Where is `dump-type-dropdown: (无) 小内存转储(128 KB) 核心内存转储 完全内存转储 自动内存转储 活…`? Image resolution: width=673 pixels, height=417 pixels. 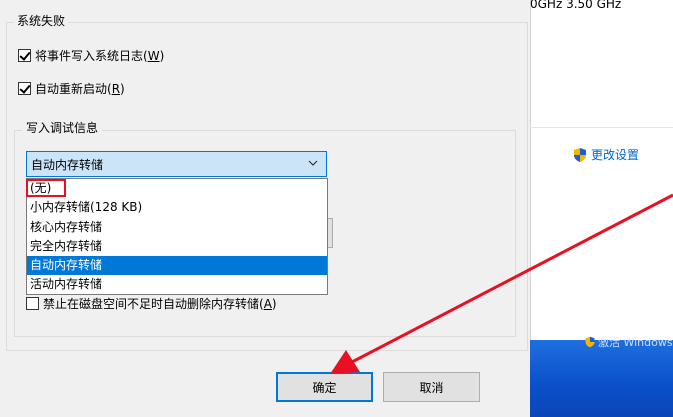
dump-type-dropdown: (无) 小内存转储(128 KB) 核心内存转储 完全内存转储 自动内存转储 活… is located at coordinates (177, 236).